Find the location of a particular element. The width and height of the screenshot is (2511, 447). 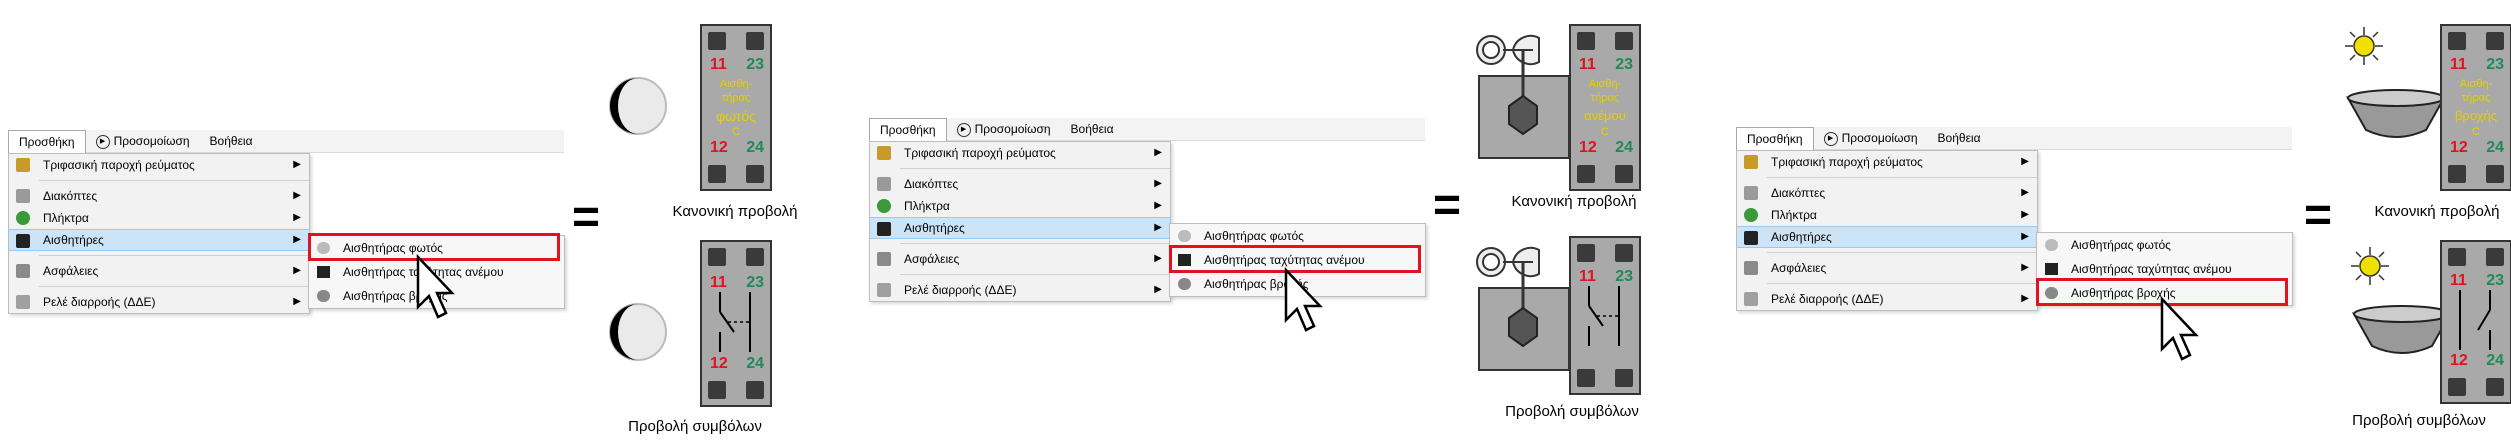

rain-sensor-icon is located at coordinates (1184, 284).